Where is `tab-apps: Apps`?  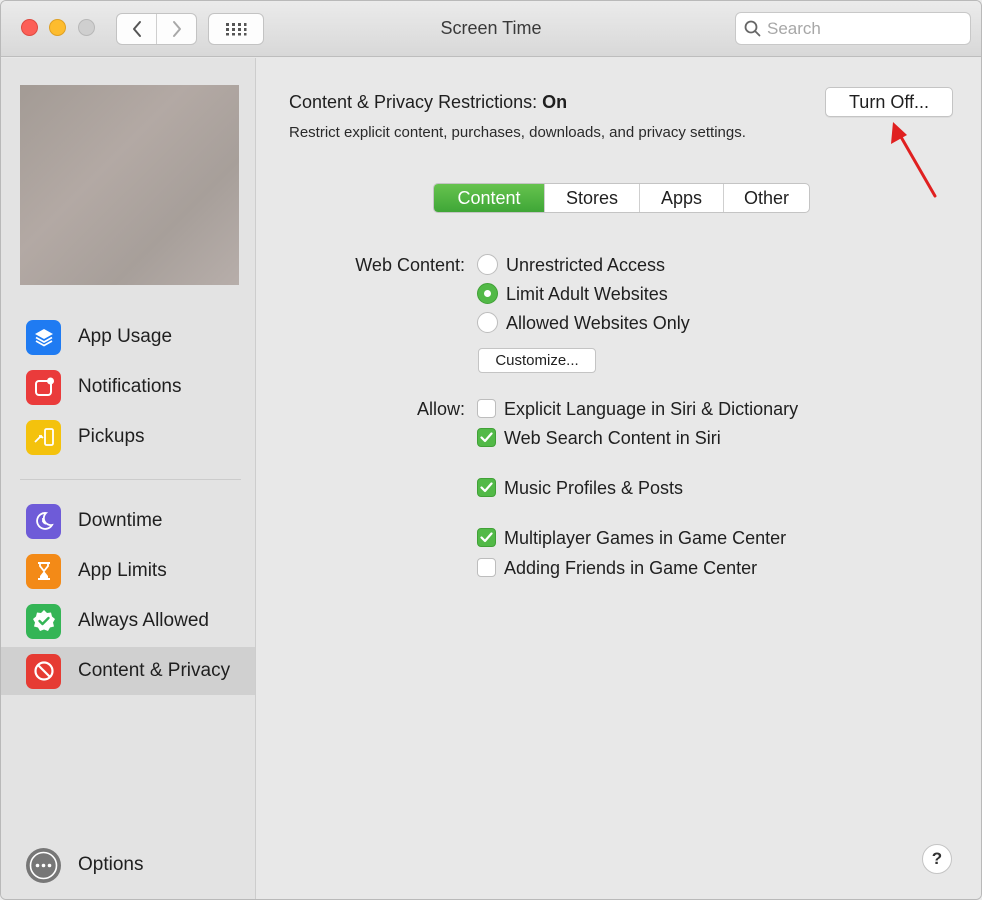
tab-apps: Apps is located at coordinates (681, 198).